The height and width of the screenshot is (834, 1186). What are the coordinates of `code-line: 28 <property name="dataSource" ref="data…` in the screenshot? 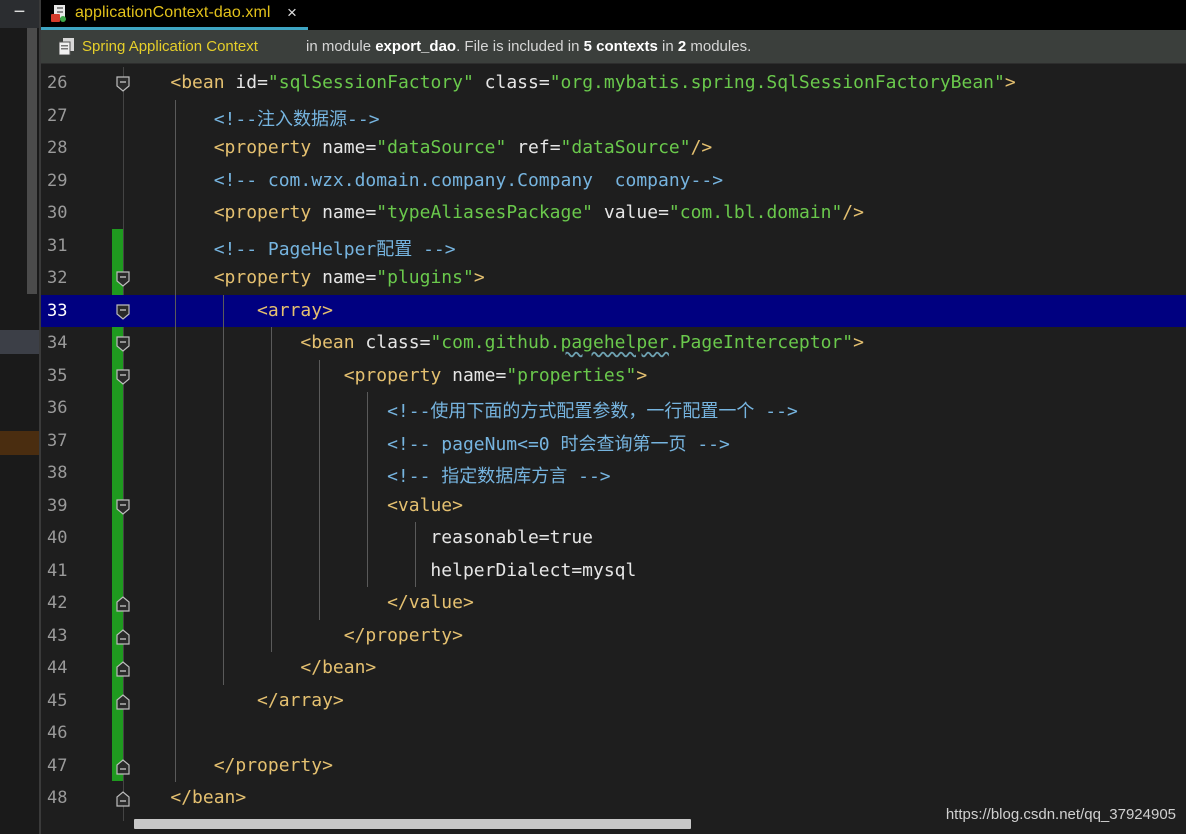 It's located at (613, 148).